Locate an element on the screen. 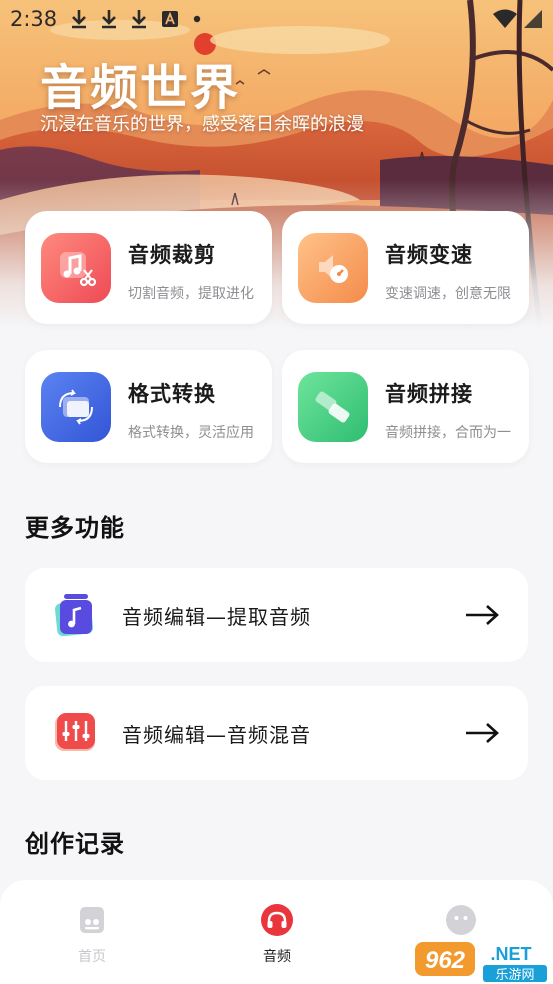 This screenshot has width=553, height=984. svg-text: .NET is located at coordinates (510, 954).